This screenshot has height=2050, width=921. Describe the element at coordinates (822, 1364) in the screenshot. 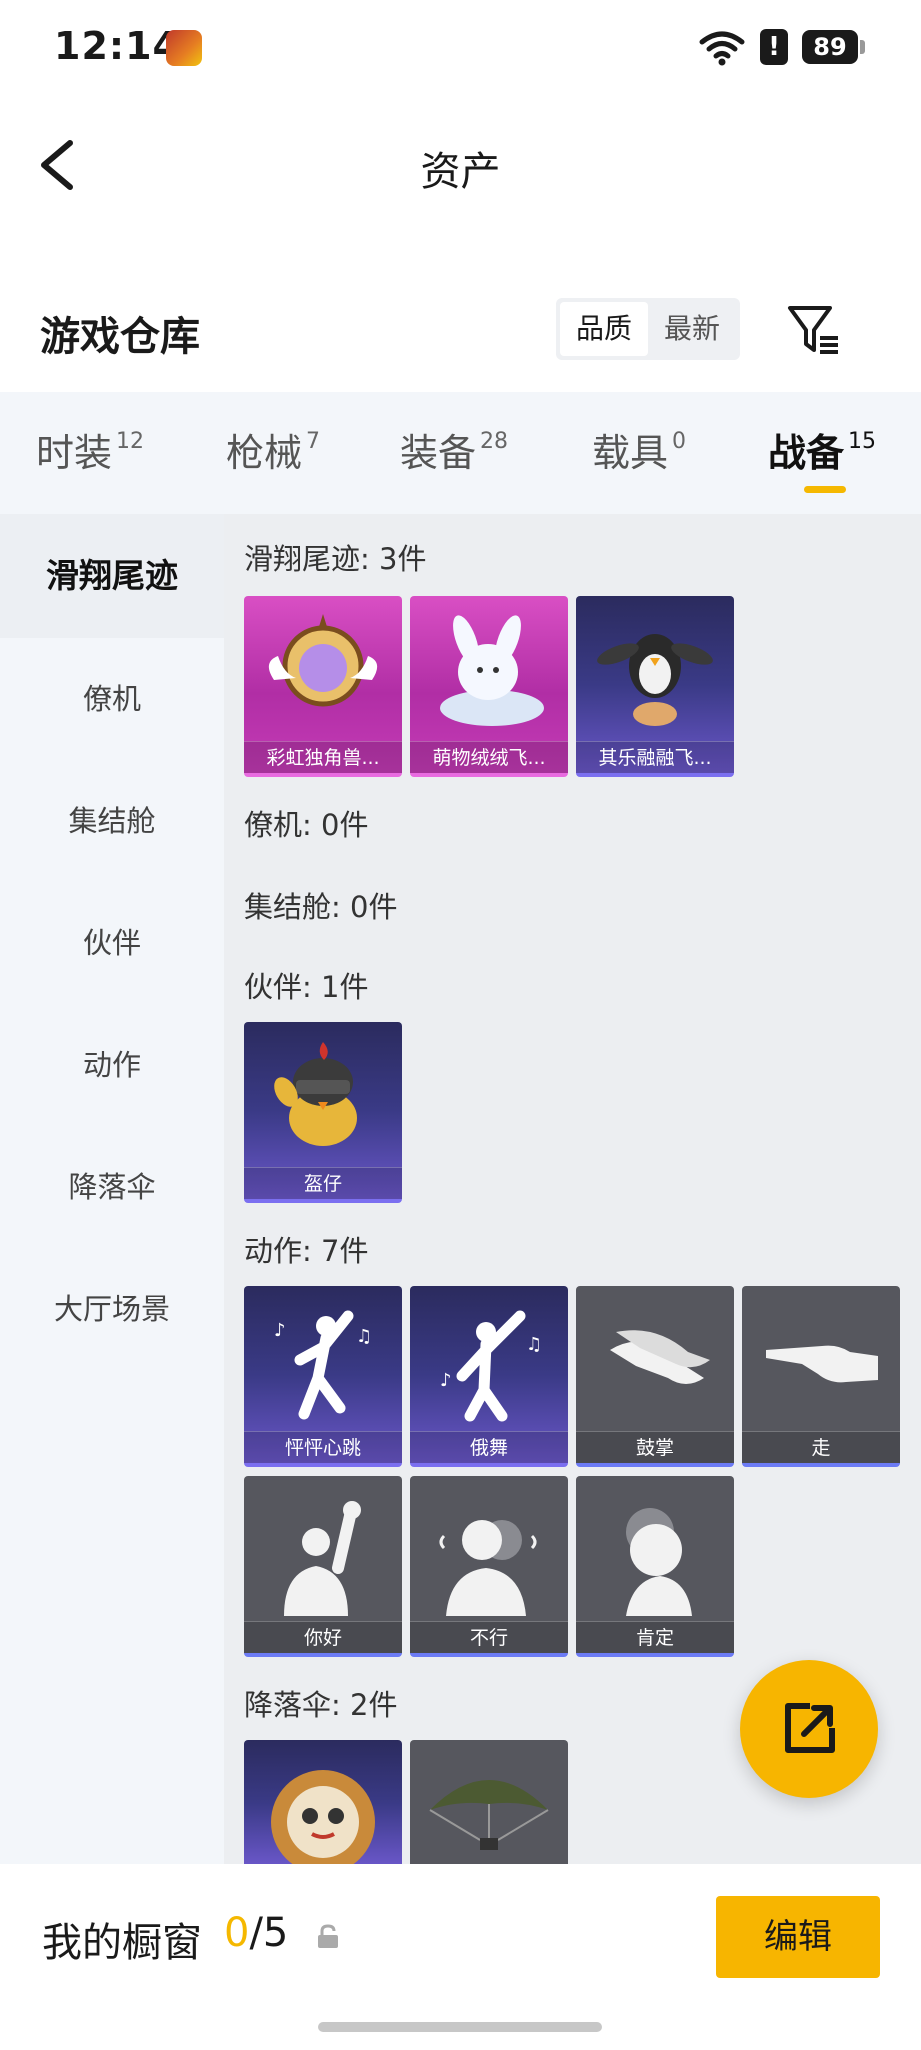

I see `point-walk-icon` at that location.